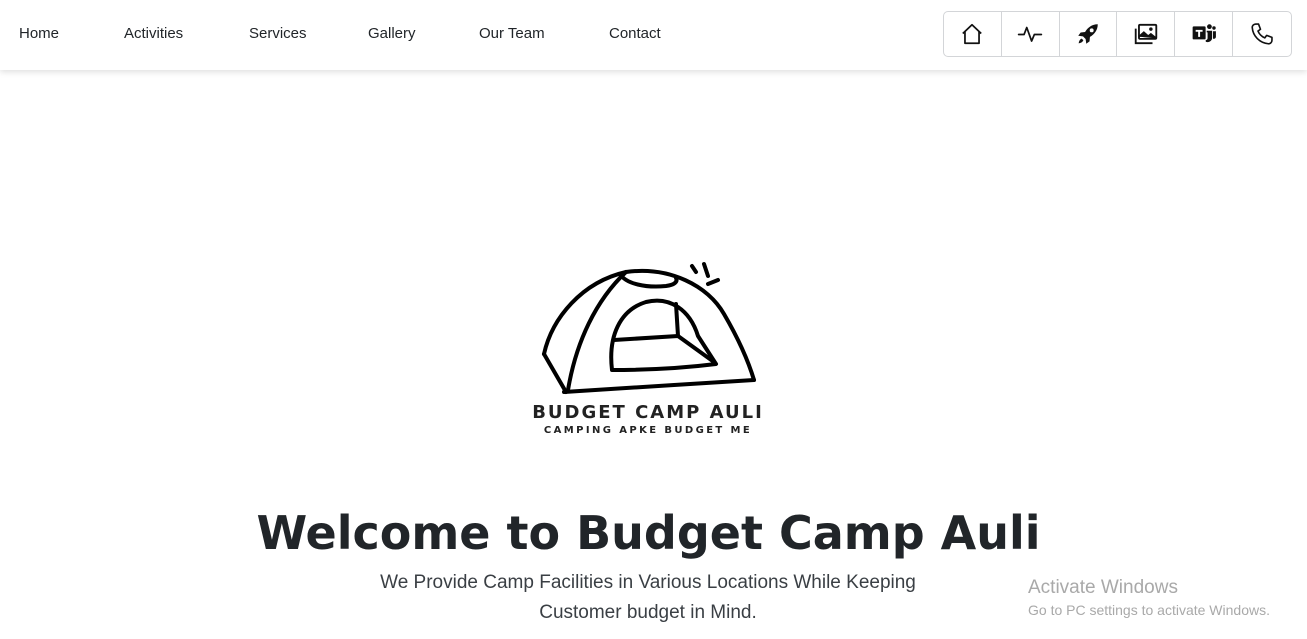 The height and width of the screenshot is (639, 1307). Describe the element at coordinates (649, 328) in the screenshot. I see `tent-icon` at that location.